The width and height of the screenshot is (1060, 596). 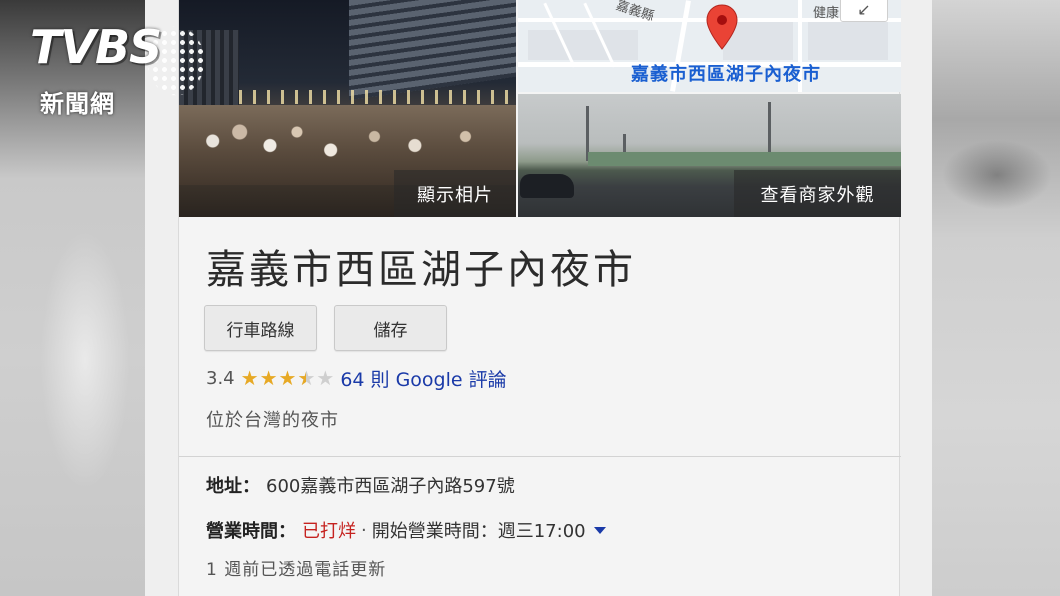 What do you see at coordinates (817, 193) in the screenshot?
I see `view-storefront-label: 查看商家外觀` at bounding box center [817, 193].